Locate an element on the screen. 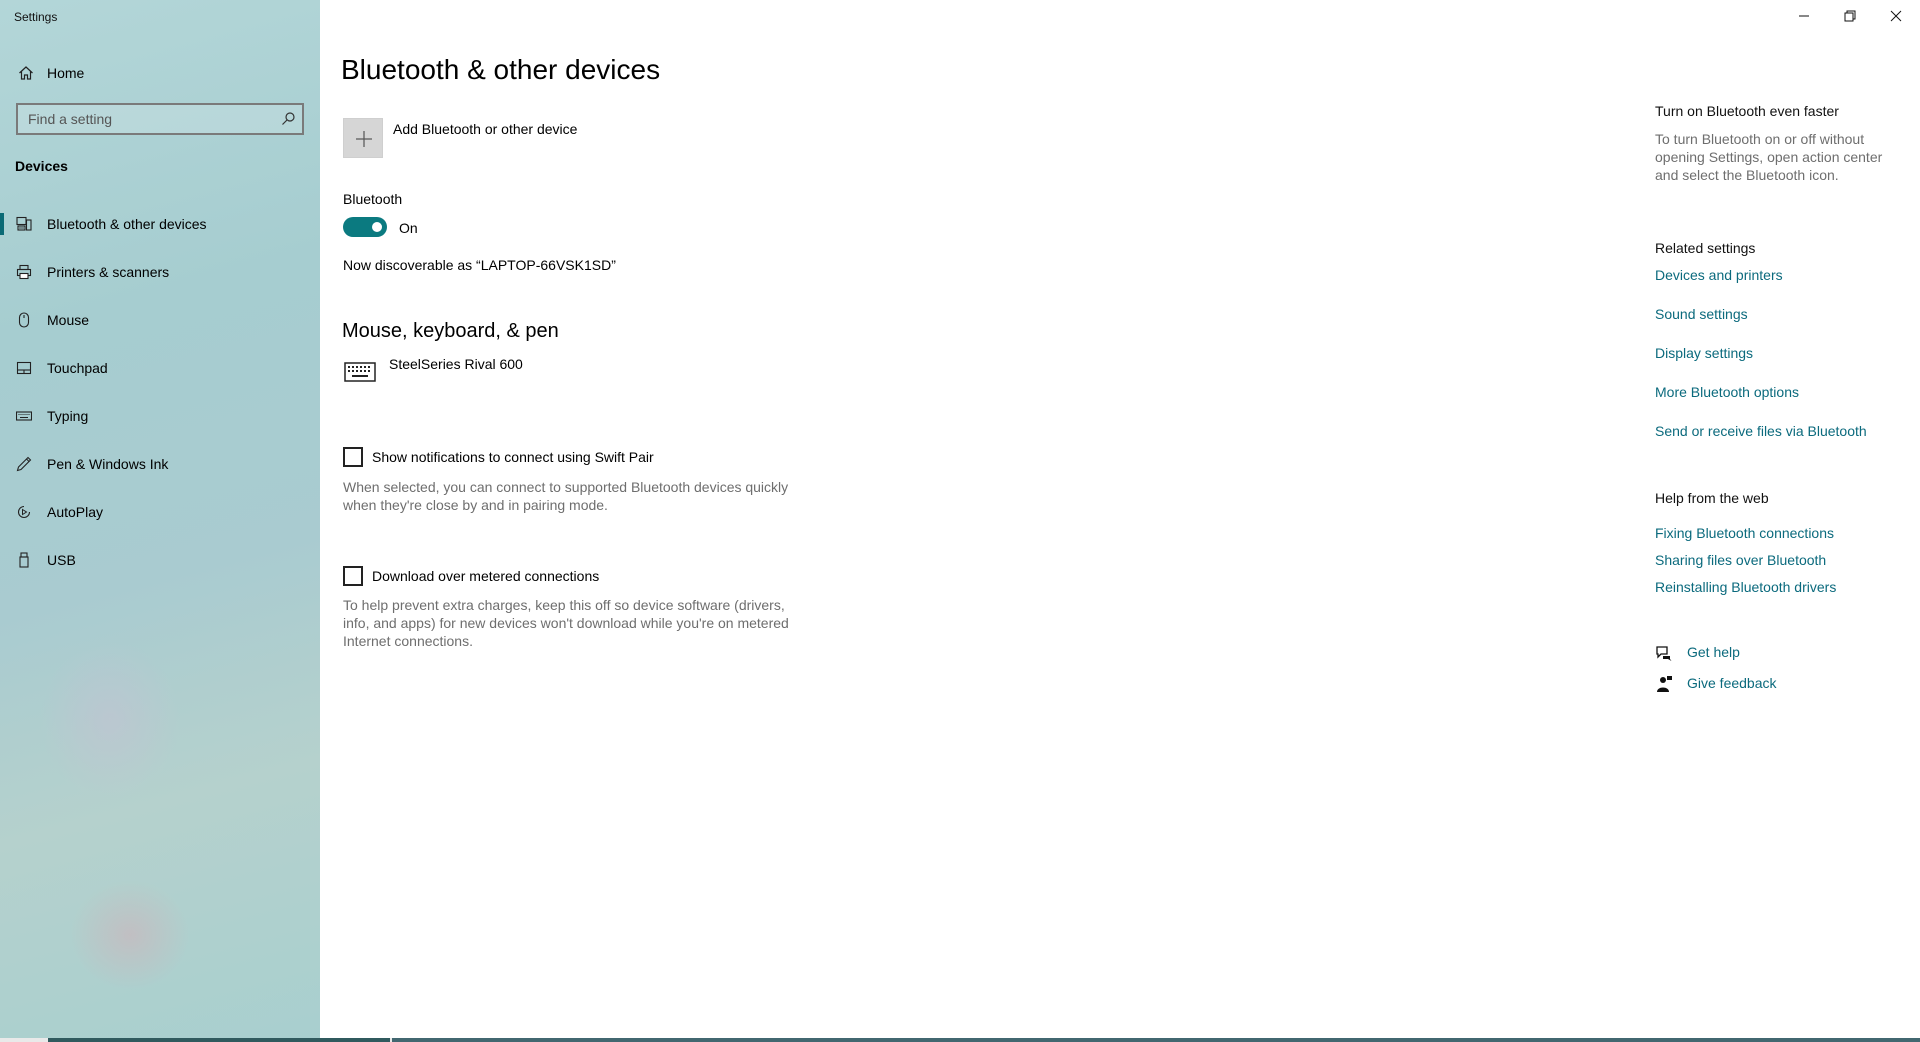 The width and height of the screenshot is (1920, 1042). sidebar-item-label: Bluetooth & other devices is located at coordinates (127, 224).